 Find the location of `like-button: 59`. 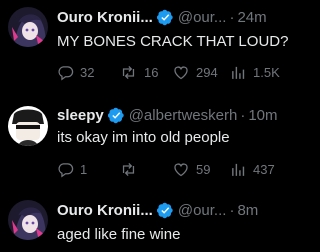

like-button: 59 is located at coordinates (201, 169).